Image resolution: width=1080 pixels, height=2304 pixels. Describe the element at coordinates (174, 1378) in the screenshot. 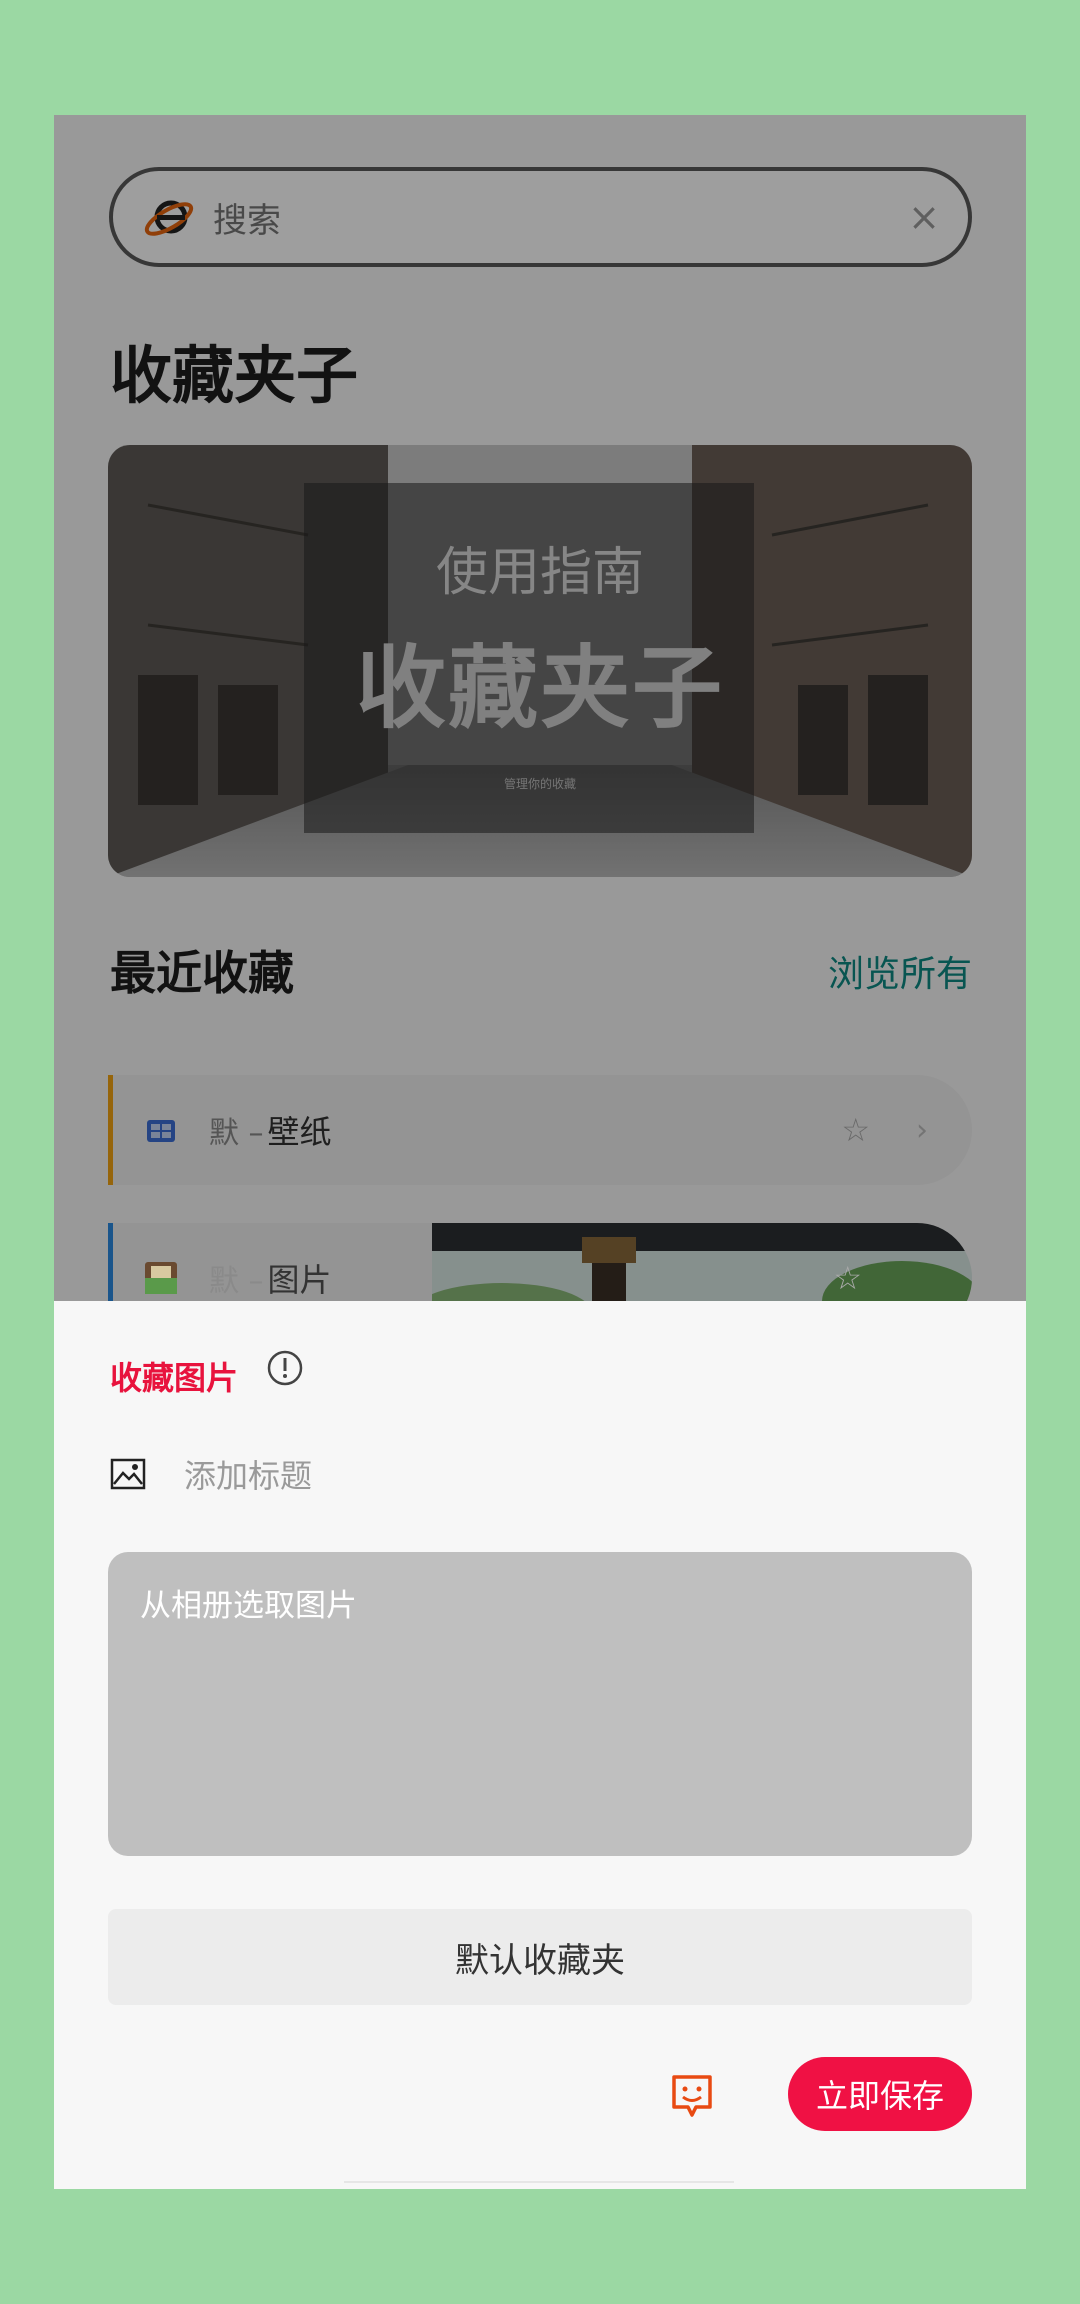

I see `sheet-title: 收藏图片` at that location.